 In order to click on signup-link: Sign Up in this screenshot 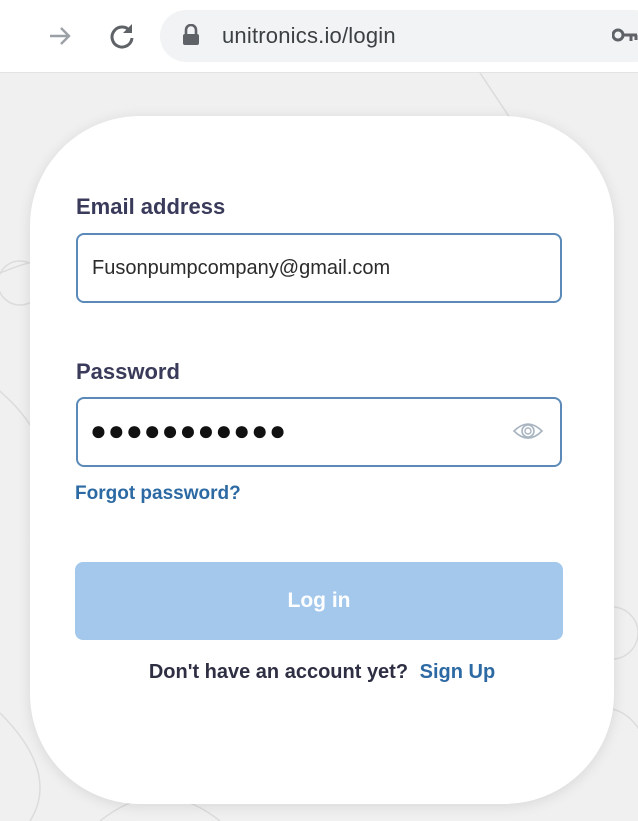, I will do `click(458, 672)`.